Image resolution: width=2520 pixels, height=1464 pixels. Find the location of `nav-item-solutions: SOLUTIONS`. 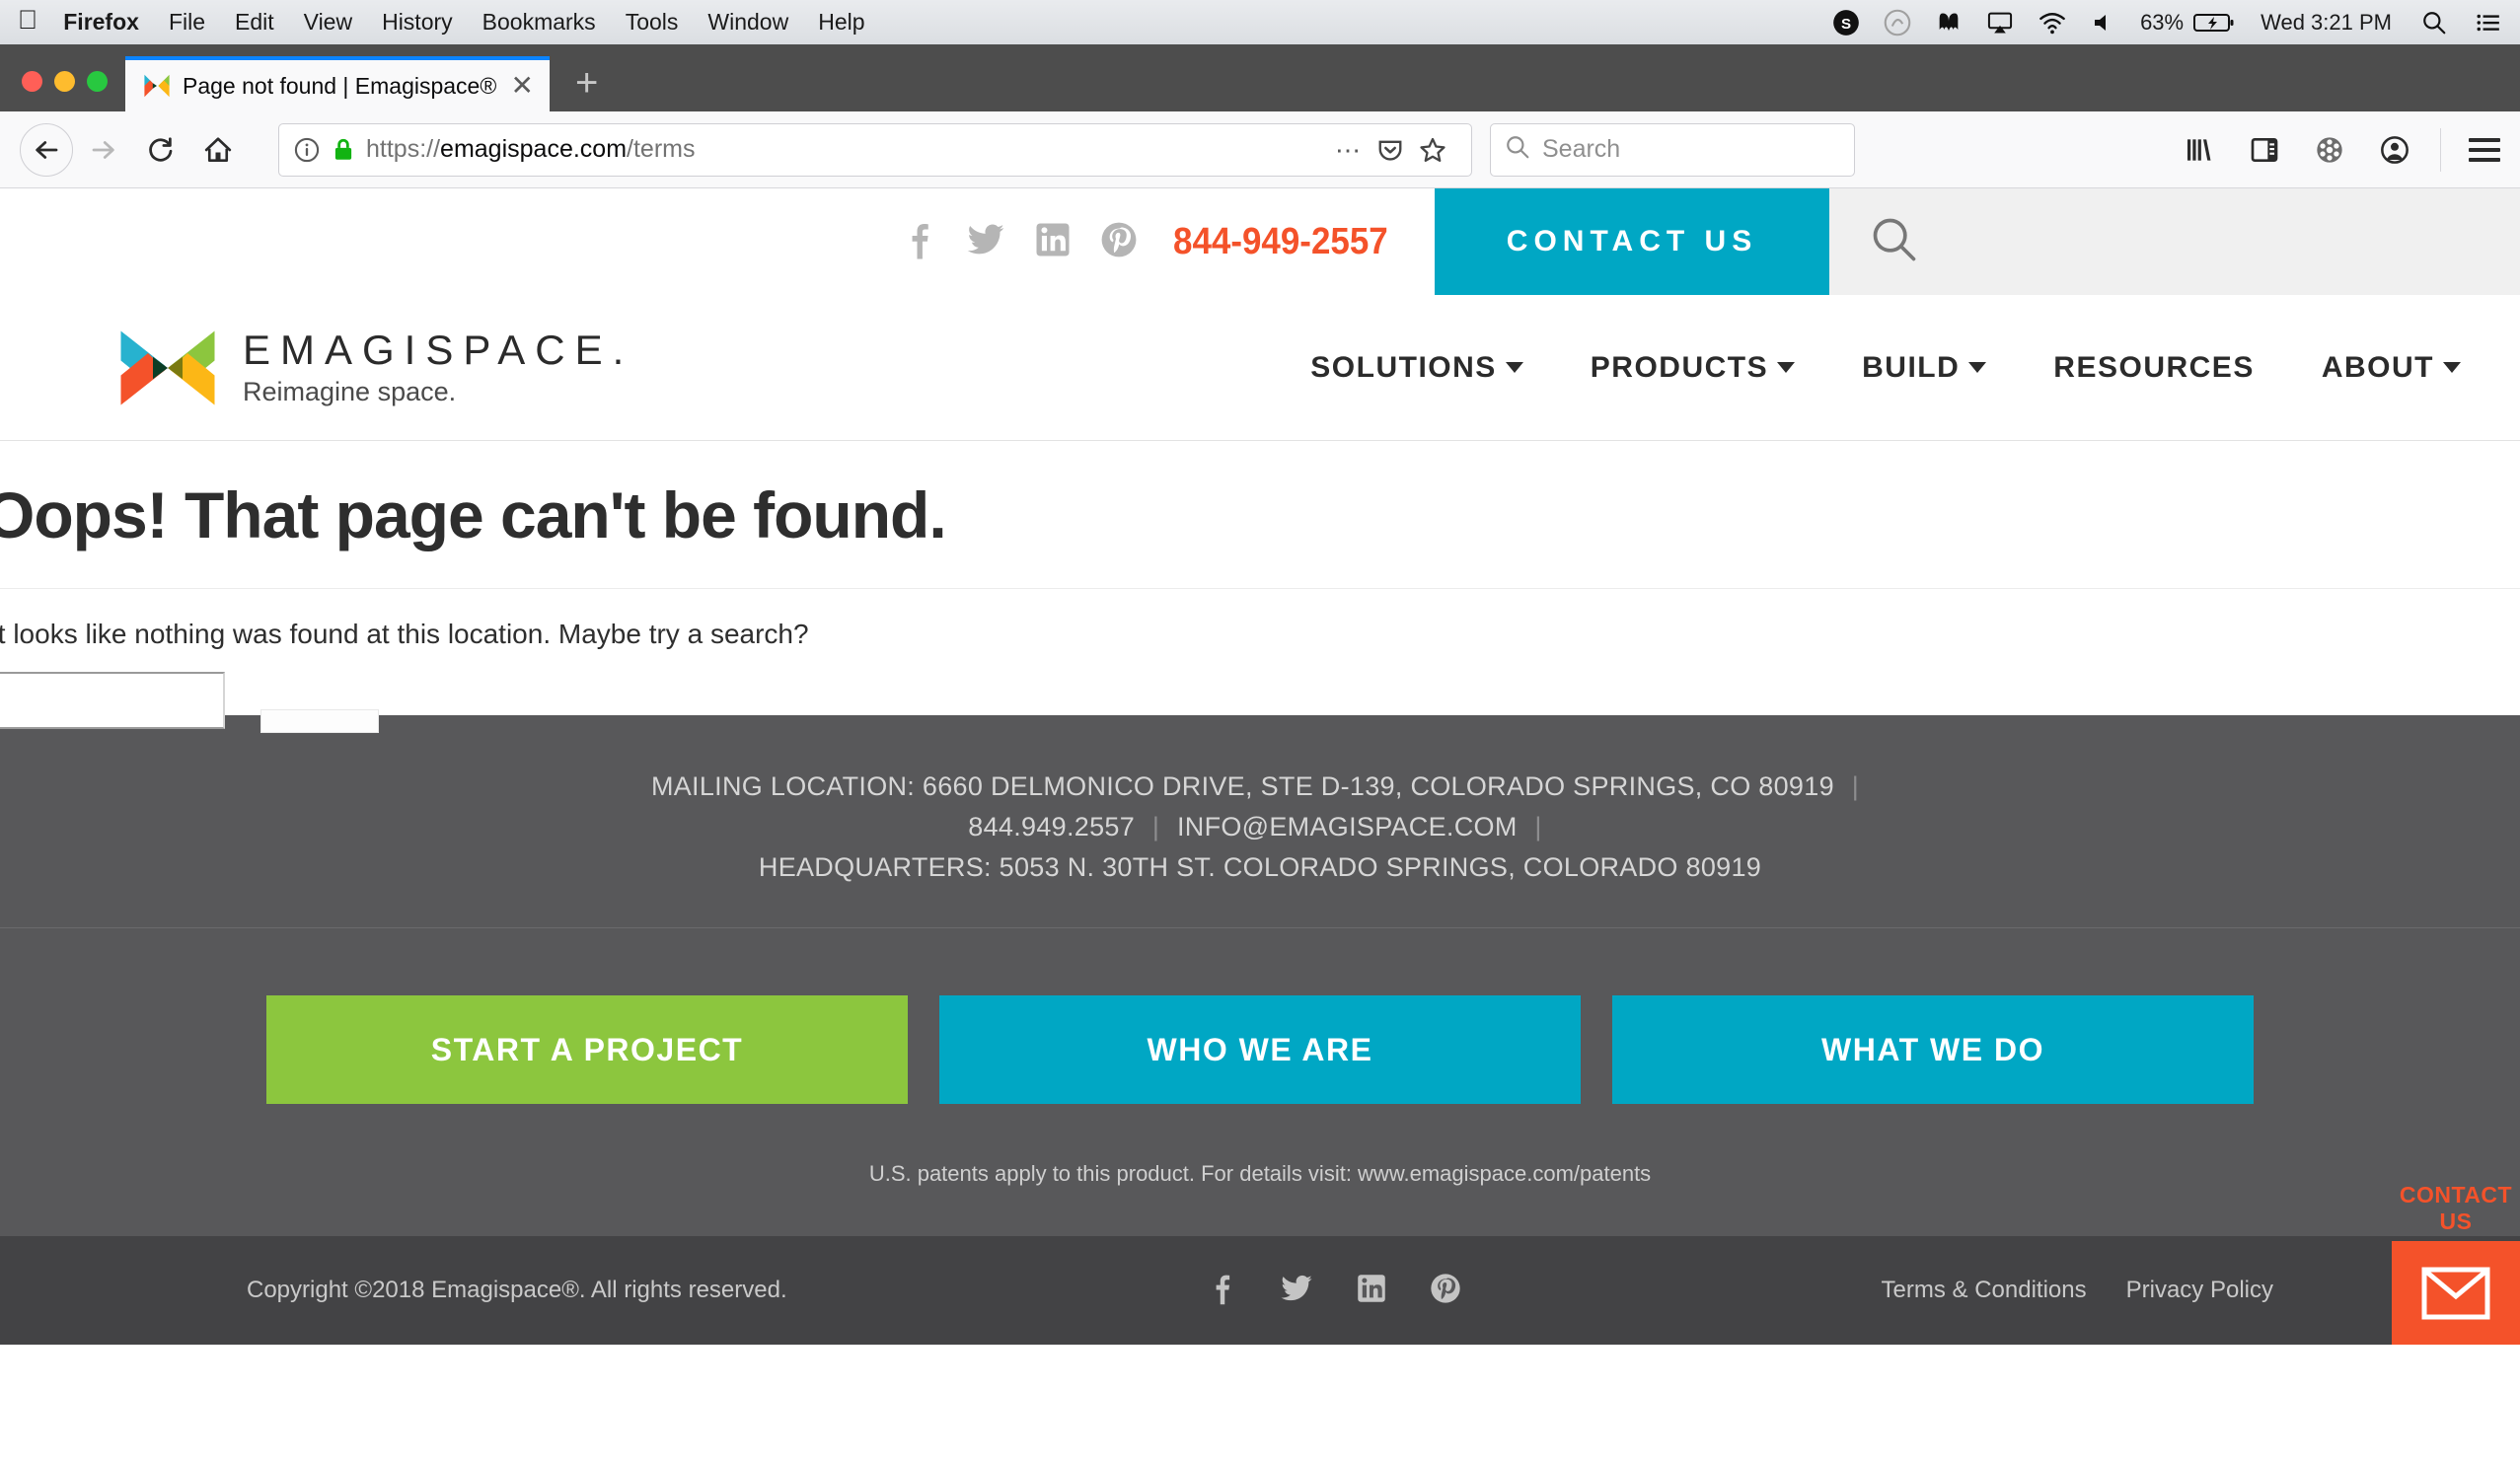

nav-item-solutions: SOLUTIONS is located at coordinates (1416, 368).